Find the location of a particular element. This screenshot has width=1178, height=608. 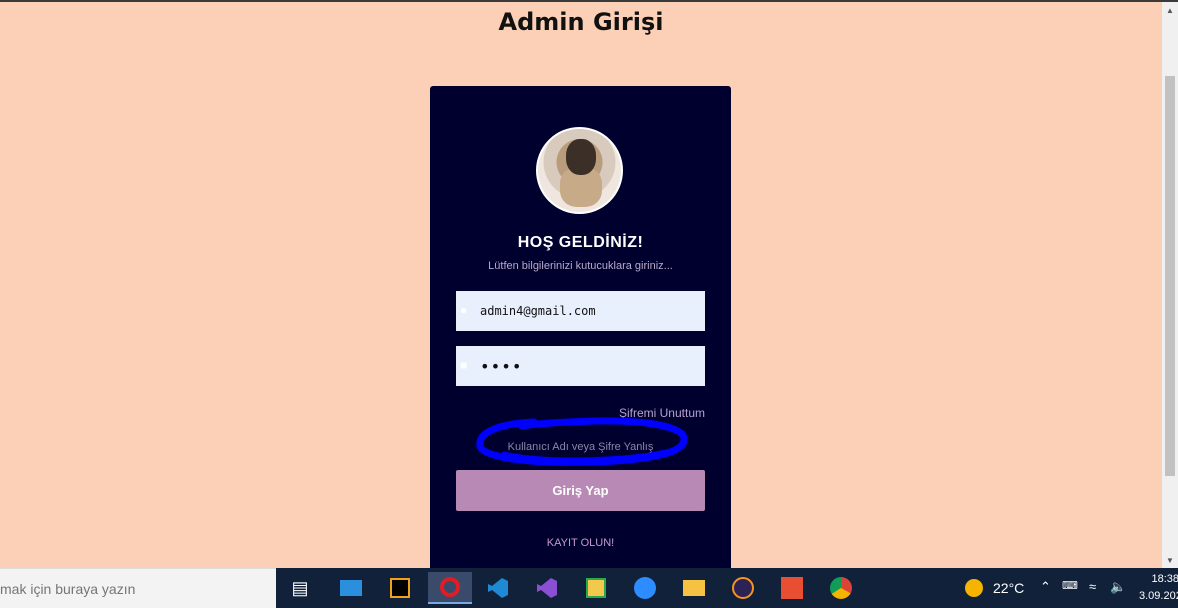

register-link: KAYIT OLUN! is located at coordinates (580, 543).